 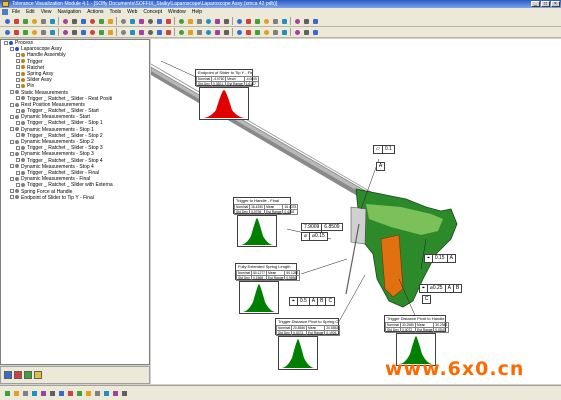 What do you see at coordinates (181, 32) in the screenshot?
I see `angular-icon` at bounding box center [181, 32].